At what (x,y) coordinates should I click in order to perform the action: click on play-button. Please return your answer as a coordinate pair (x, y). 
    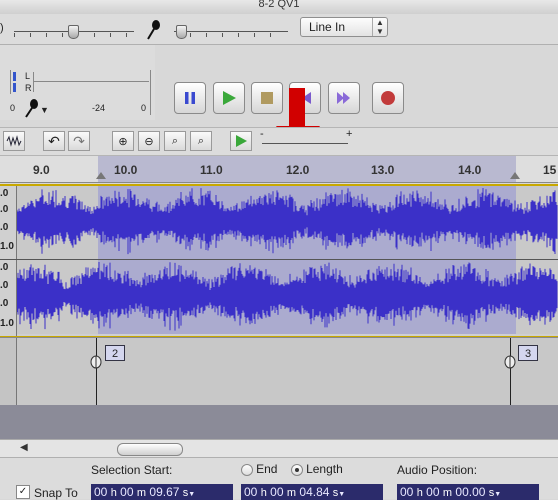
    Looking at the image, I should click on (229, 98).